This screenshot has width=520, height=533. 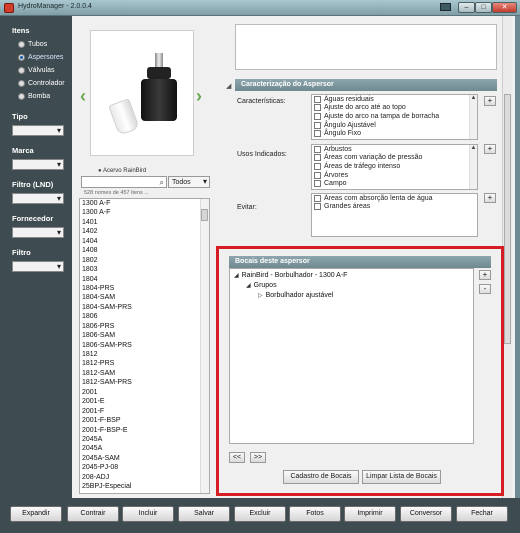 What do you see at coordinates (321, 477) in the screenshot?
I see `cadastro-bocais-button: Cadastro de Bocais` at bounding box center [321, 477].